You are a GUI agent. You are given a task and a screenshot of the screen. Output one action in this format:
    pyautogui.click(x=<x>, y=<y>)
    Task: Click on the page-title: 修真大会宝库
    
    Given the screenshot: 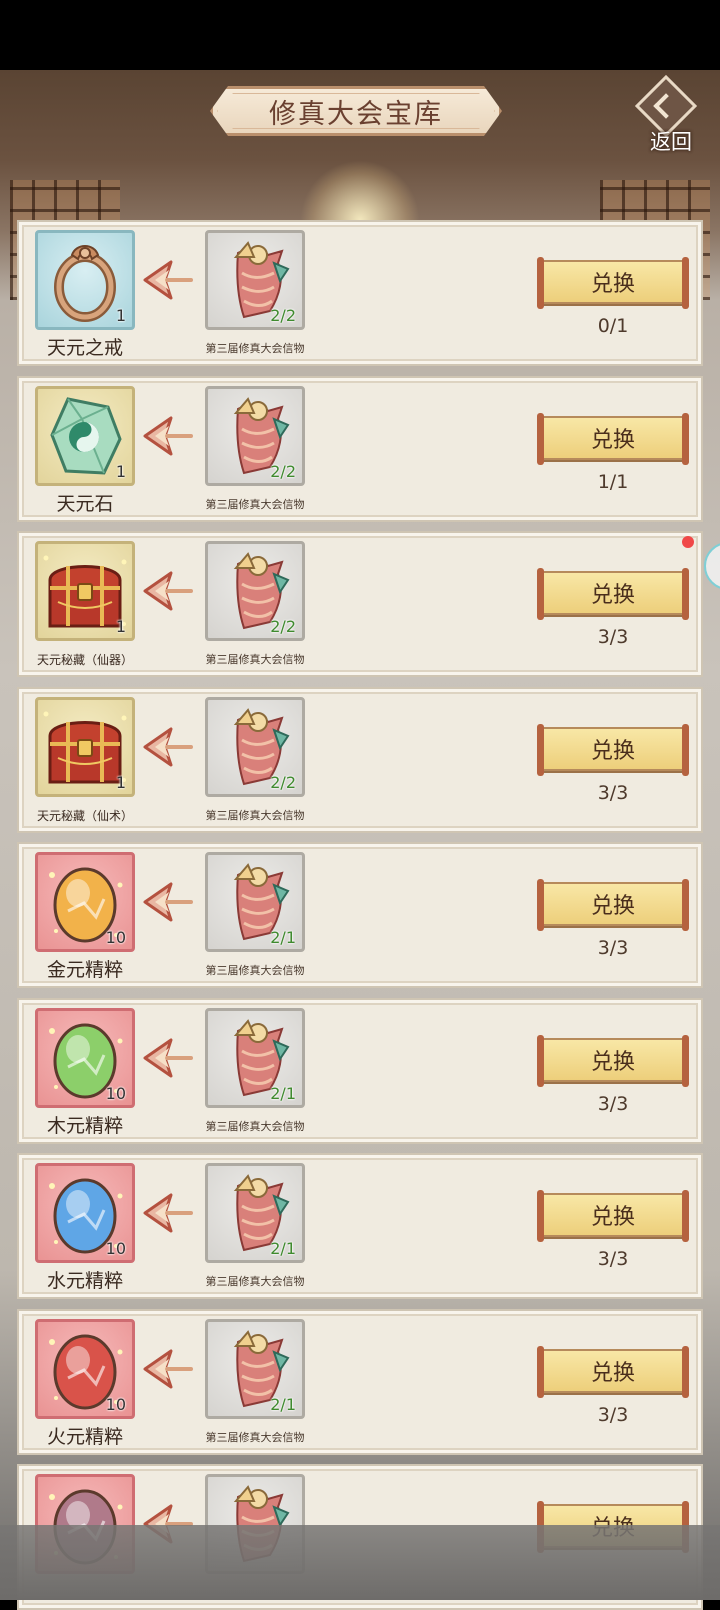 What is the action you would take?
    pyautogui.click(x=356, y=114)
    